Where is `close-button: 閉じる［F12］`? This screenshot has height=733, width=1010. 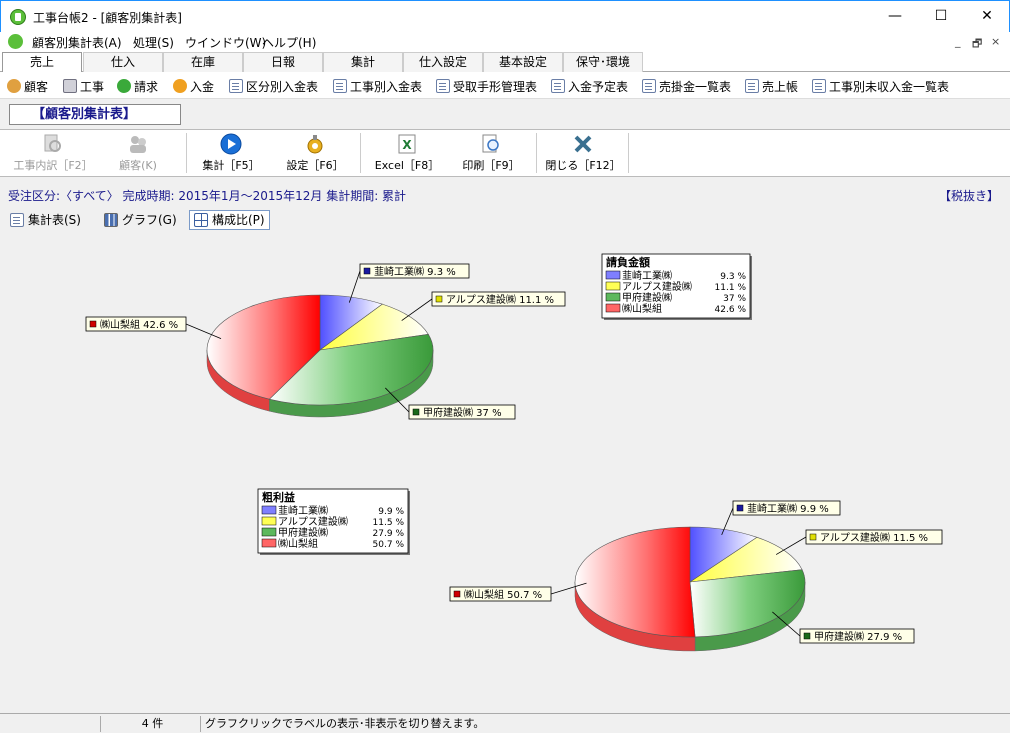 close-button: 閉じる［F12］ is located at coordinates (583, 154).